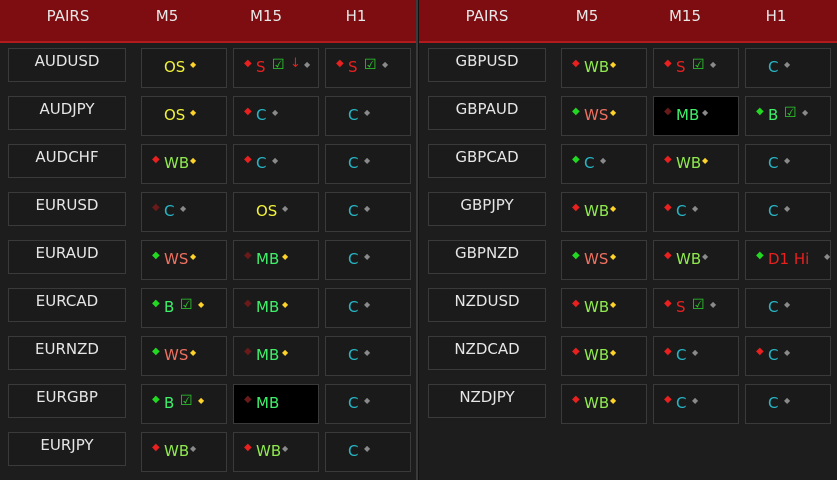 This screenshot has height=480, width=837. What do you see at coordinates (487, 161) in the screenshot?
I see `pair-cell: GBPCAD` at bounding box center [487, 161].